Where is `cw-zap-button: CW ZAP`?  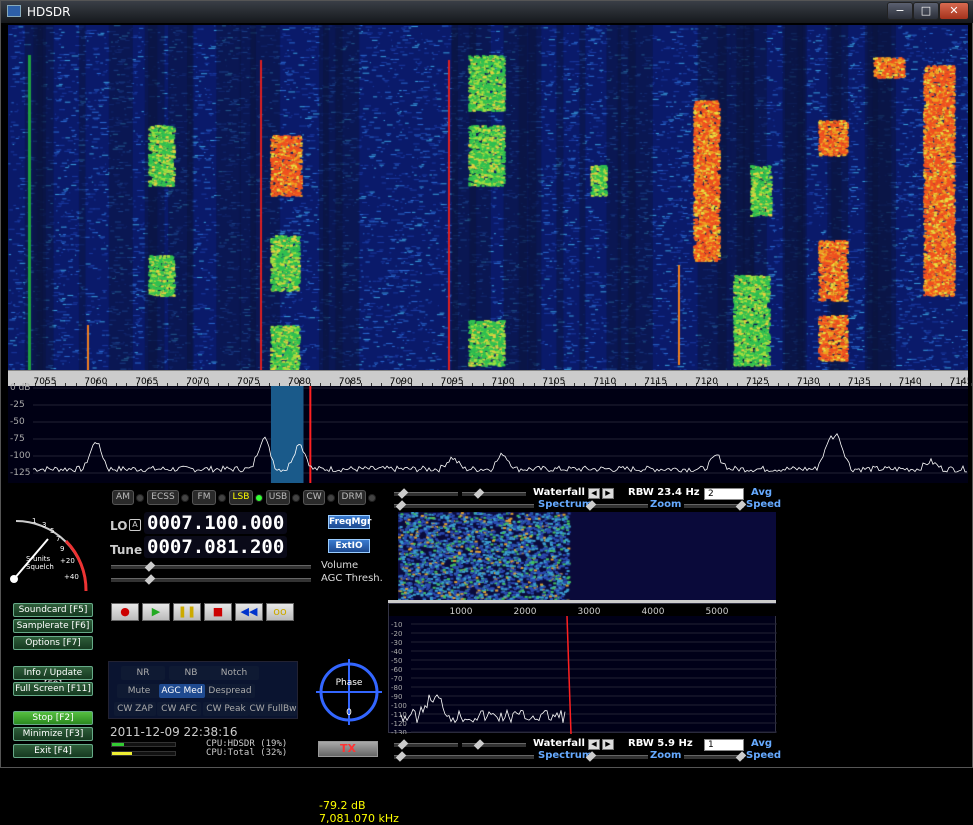 cw-zap-button: CW ZAP is located at coordinates (135, 709).